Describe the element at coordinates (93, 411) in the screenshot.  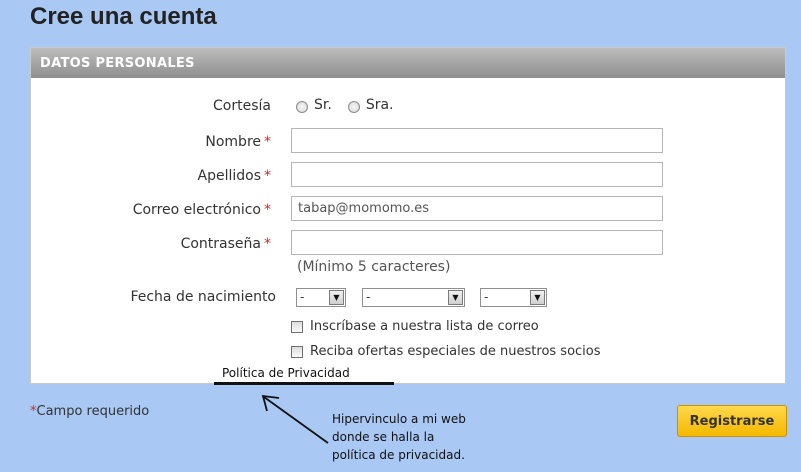
I see `required-note-text: Campo requerido` at that location.